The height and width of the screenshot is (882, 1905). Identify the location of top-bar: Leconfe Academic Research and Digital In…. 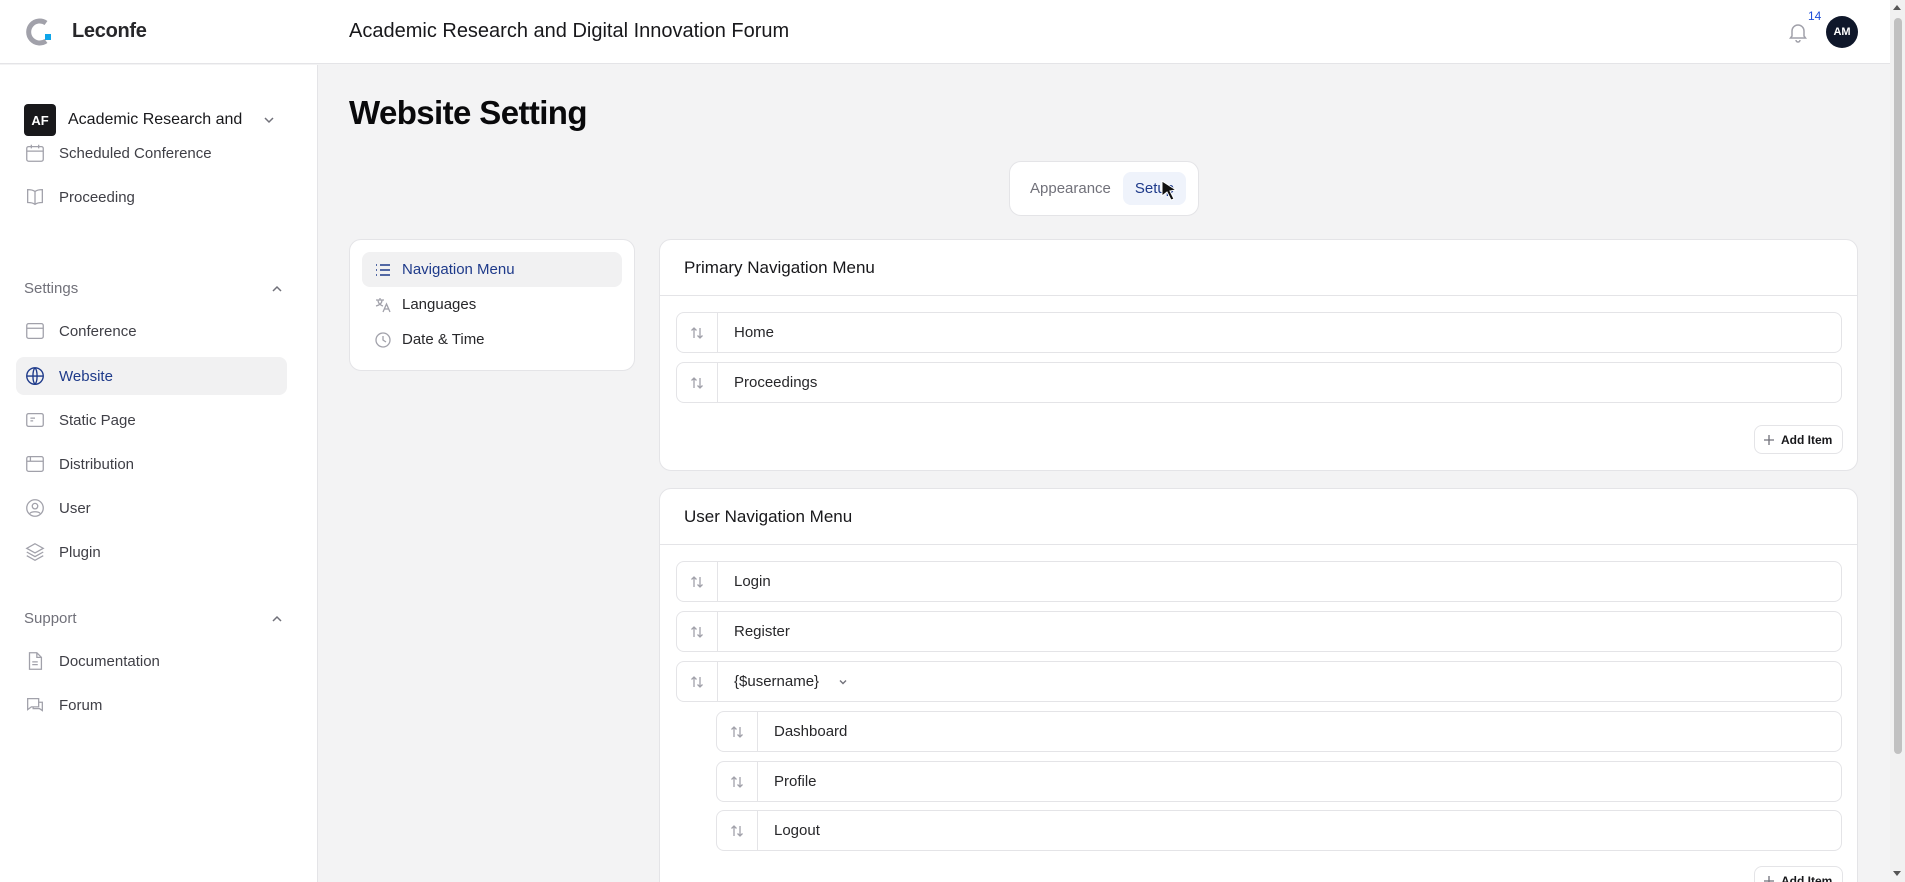
(945, 32).